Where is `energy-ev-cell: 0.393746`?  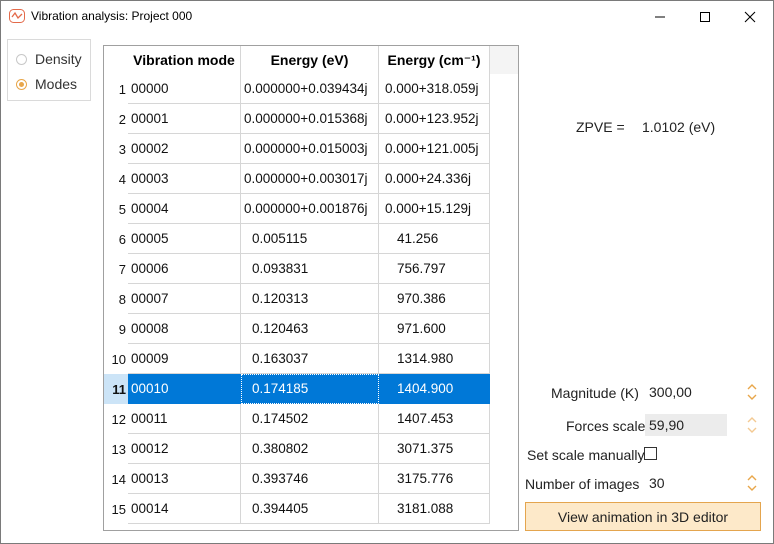 energy-ev-cell: 0.393746 is located at coordinates (310, 479).